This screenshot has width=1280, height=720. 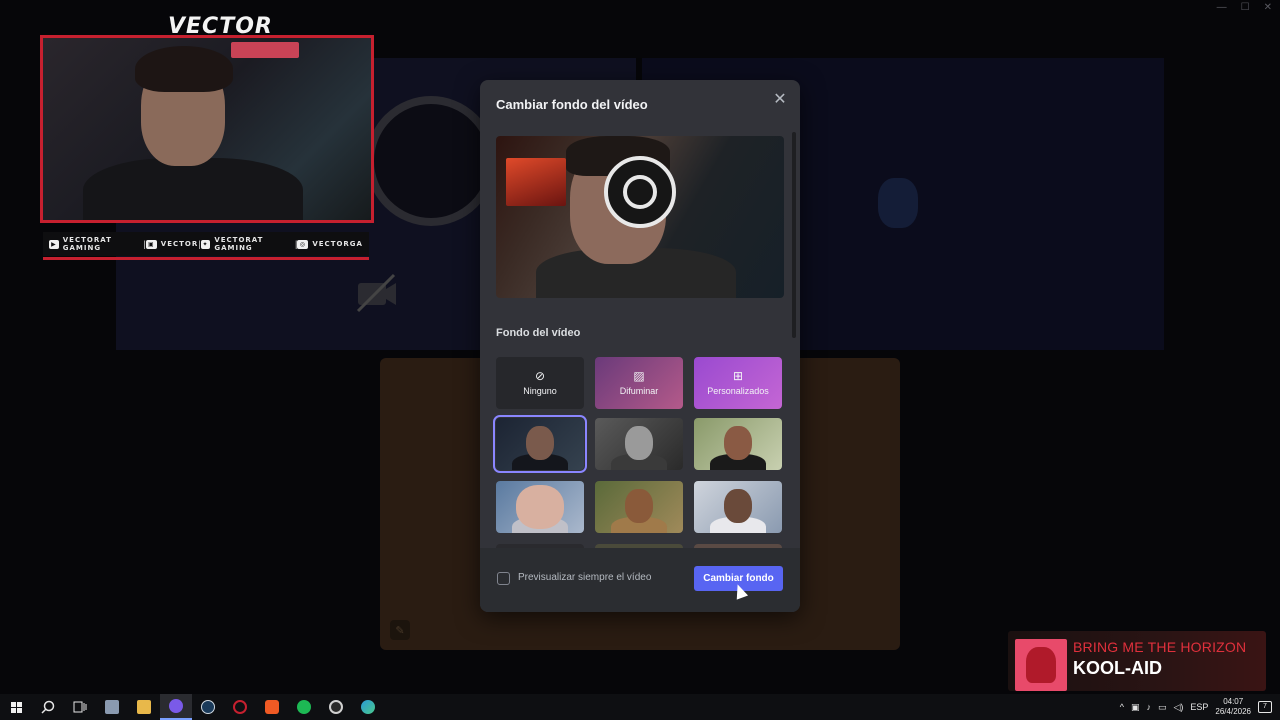 I want to click on video-preview, so click(x=640, y=217).